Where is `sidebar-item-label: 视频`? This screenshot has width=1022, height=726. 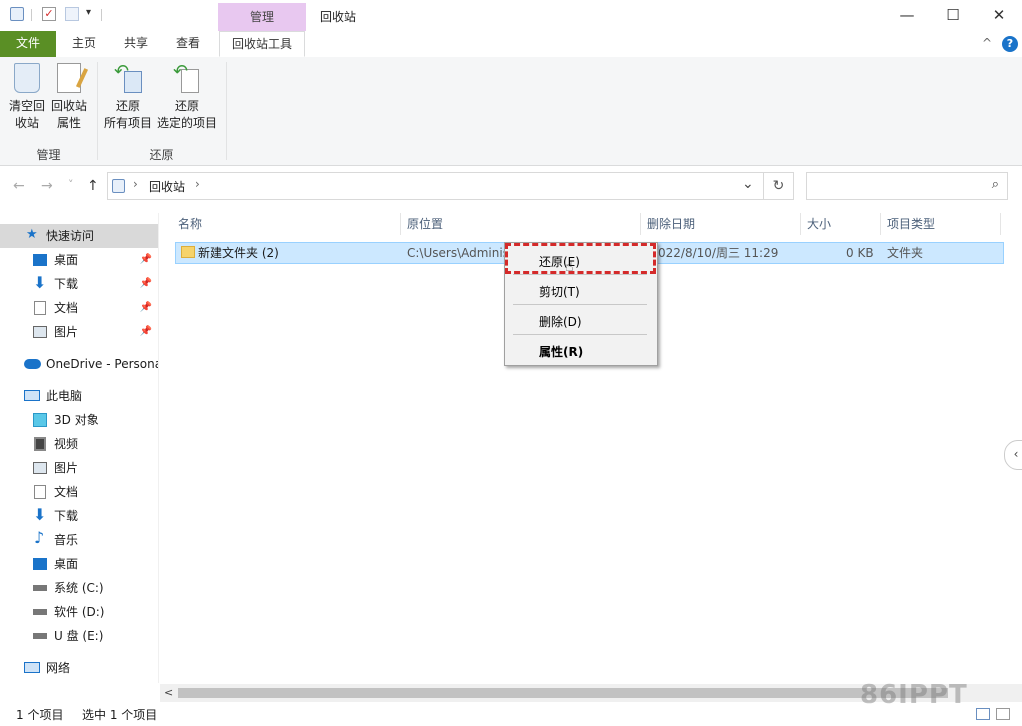 sidebar-item-label: 视频 is located at coordinates (66, 444).